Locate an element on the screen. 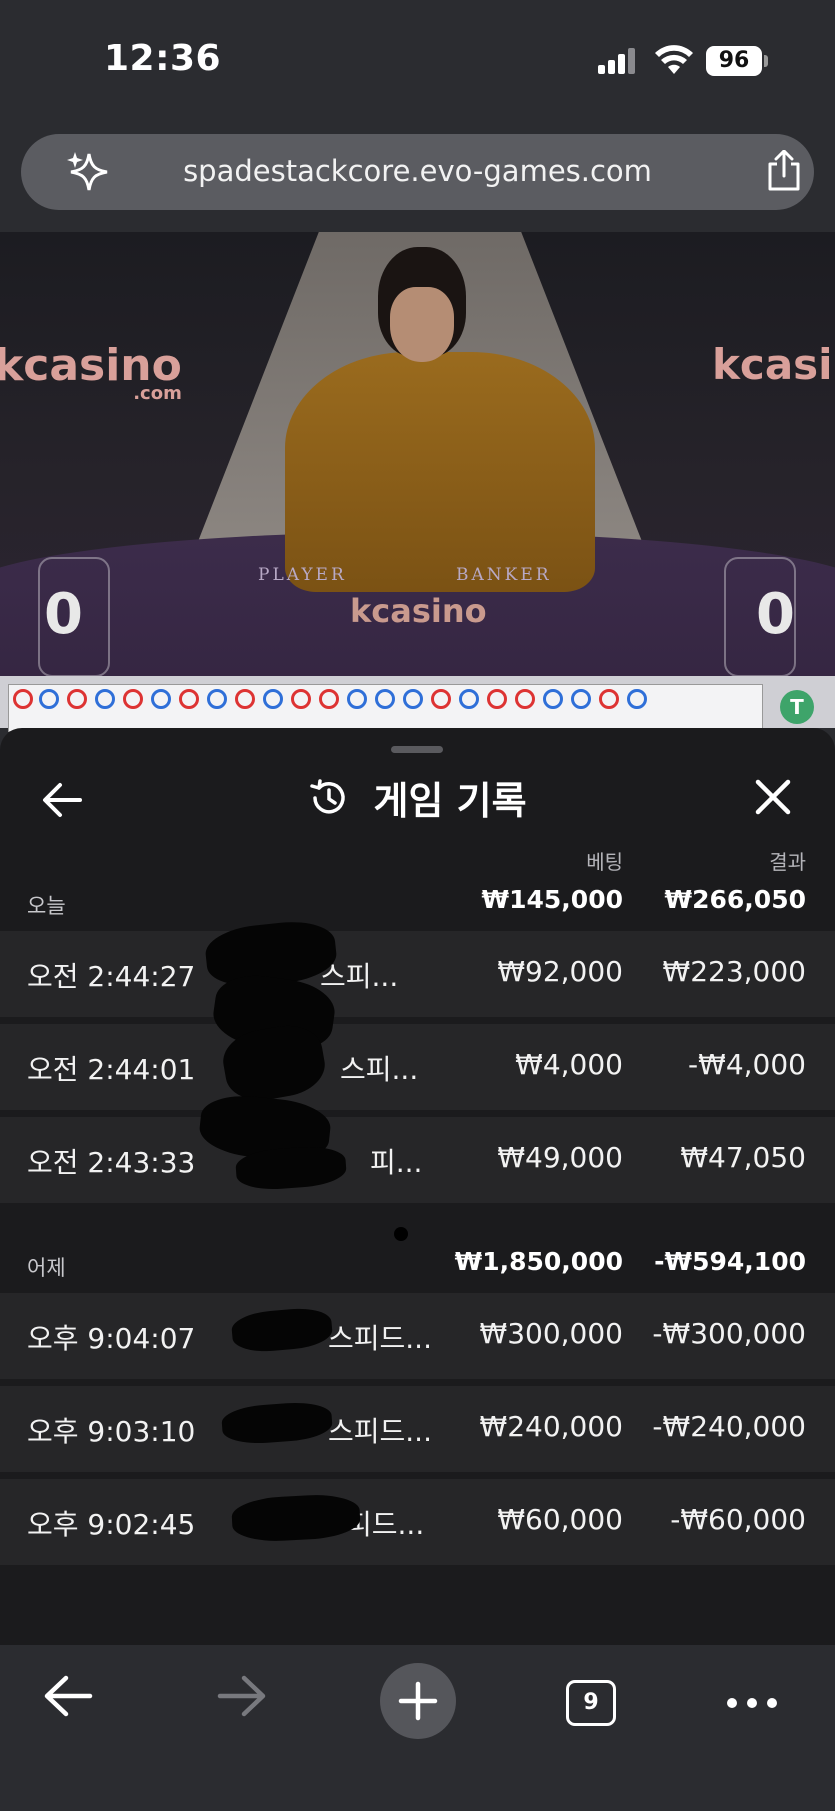  column-header-bet: 베팅 is located at coordinates (604, 862).